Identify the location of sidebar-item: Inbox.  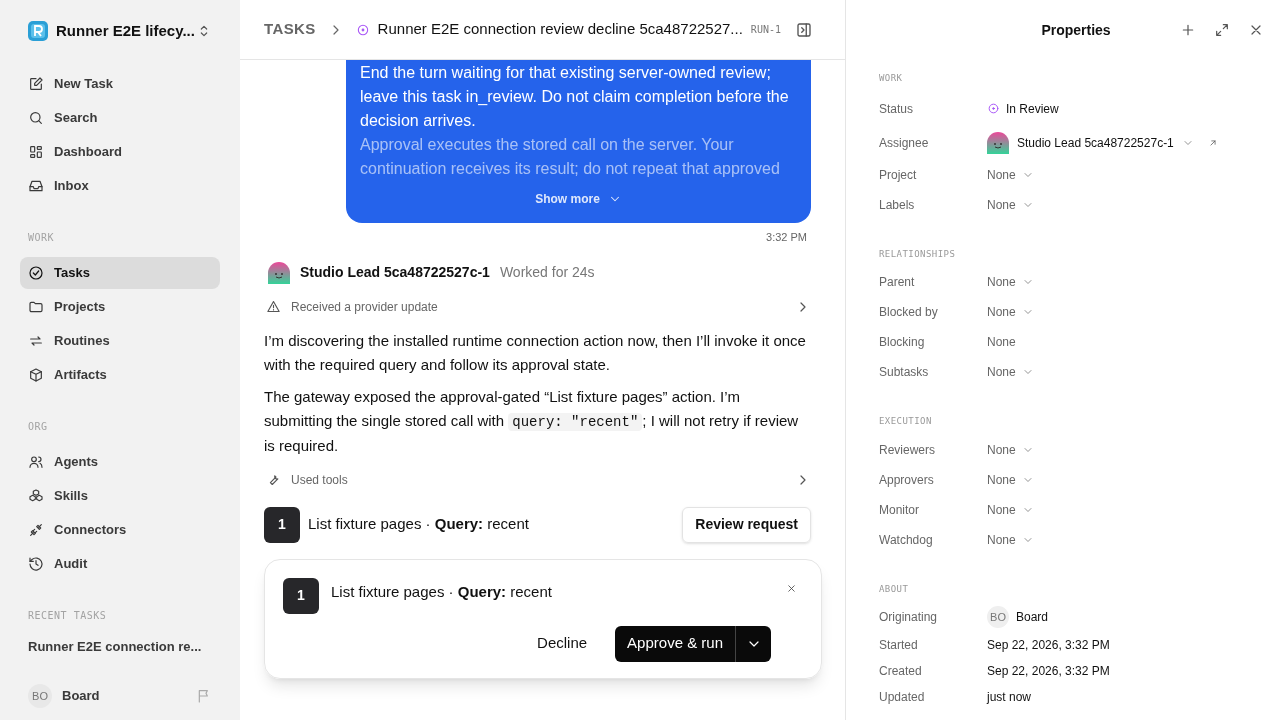
(120, 186).